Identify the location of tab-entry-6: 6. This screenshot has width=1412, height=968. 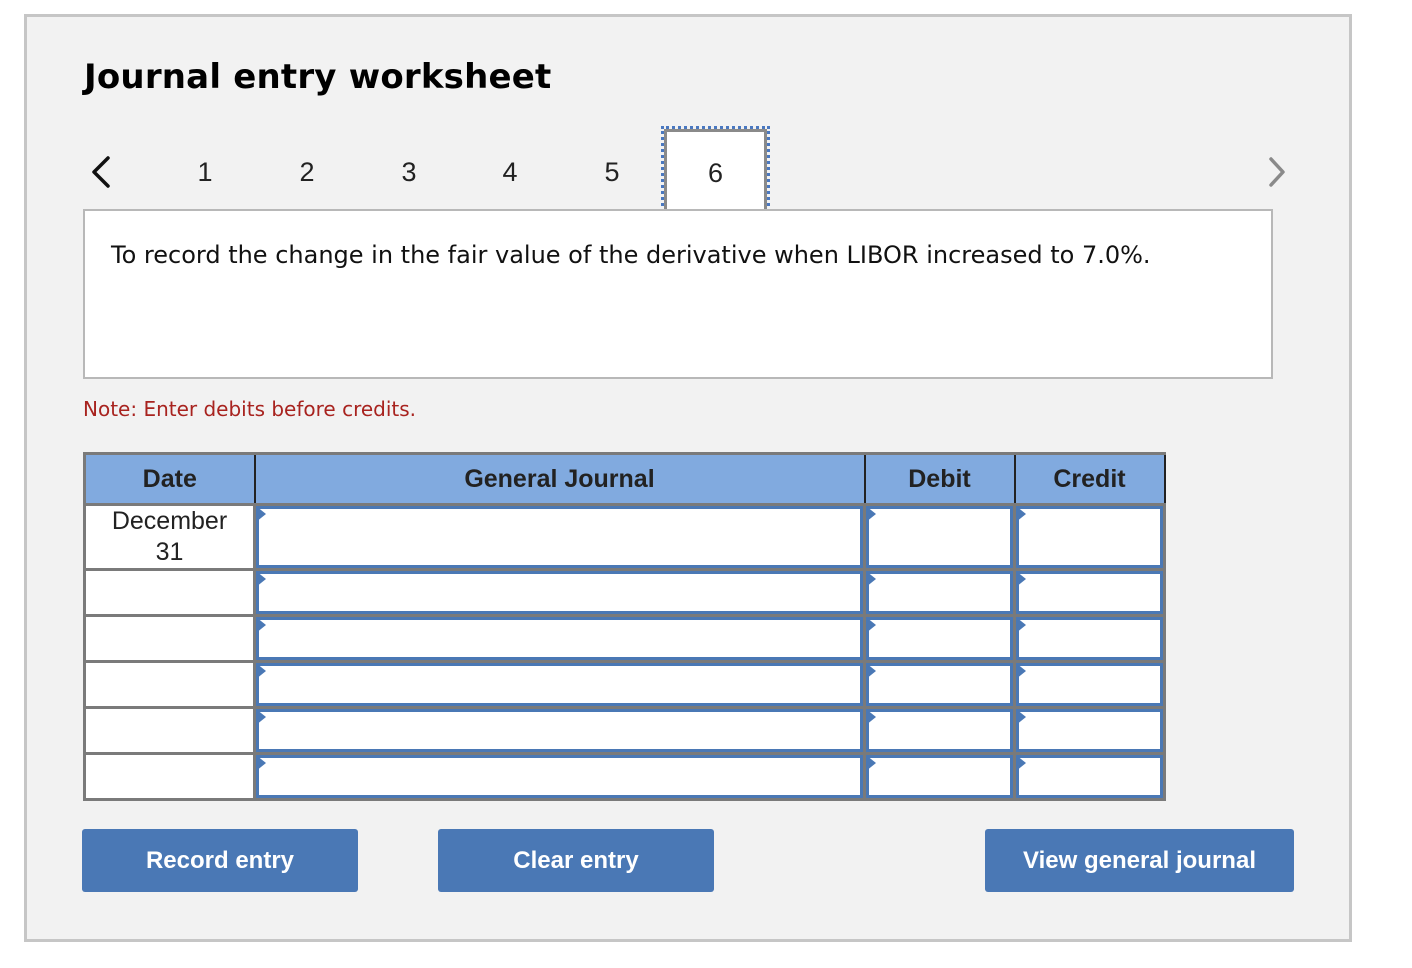
(715, 172).